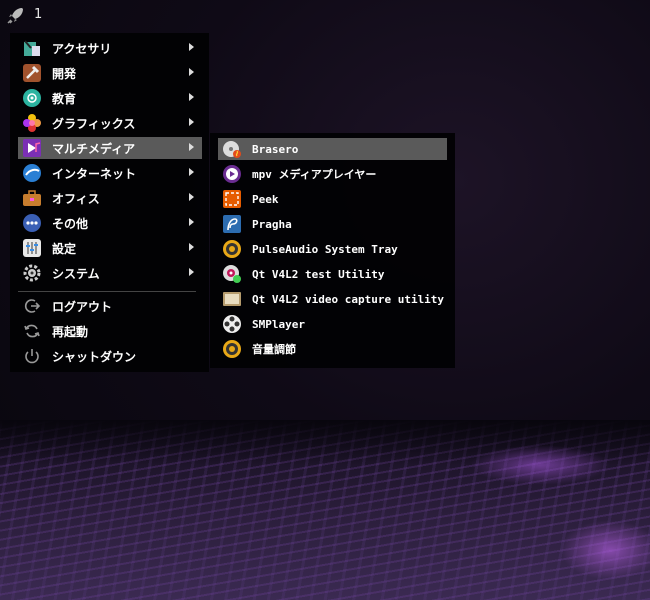 The image size is (650, 600). What do you see at coordinates (232, 224) in the screenshot?
I see `pragha-icon` at bounding box center [232, 224].